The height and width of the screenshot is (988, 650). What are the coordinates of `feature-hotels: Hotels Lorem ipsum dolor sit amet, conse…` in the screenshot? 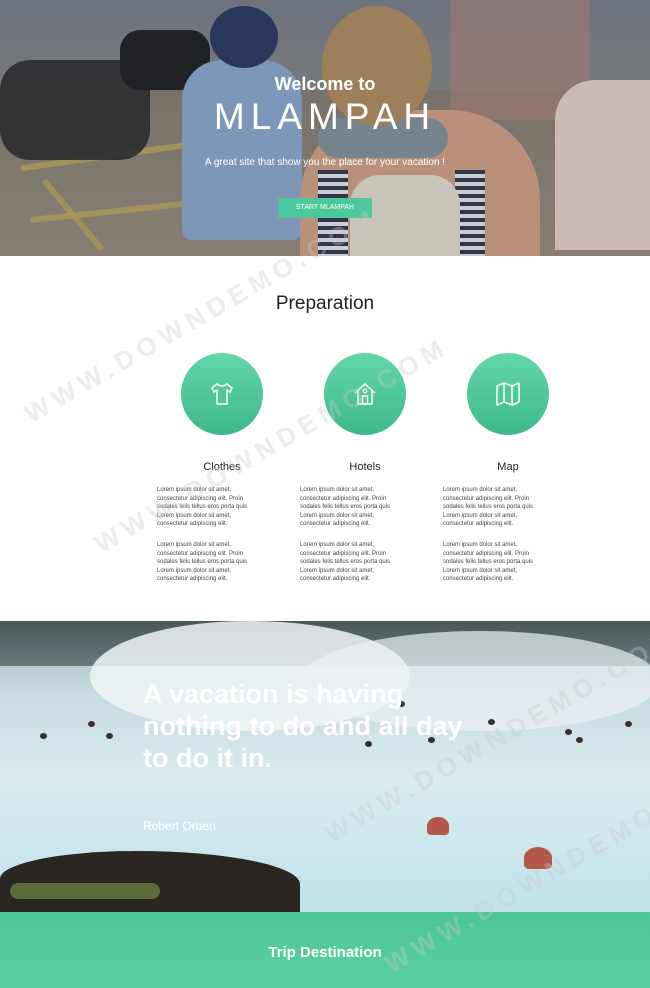 It's located at (365, 467).